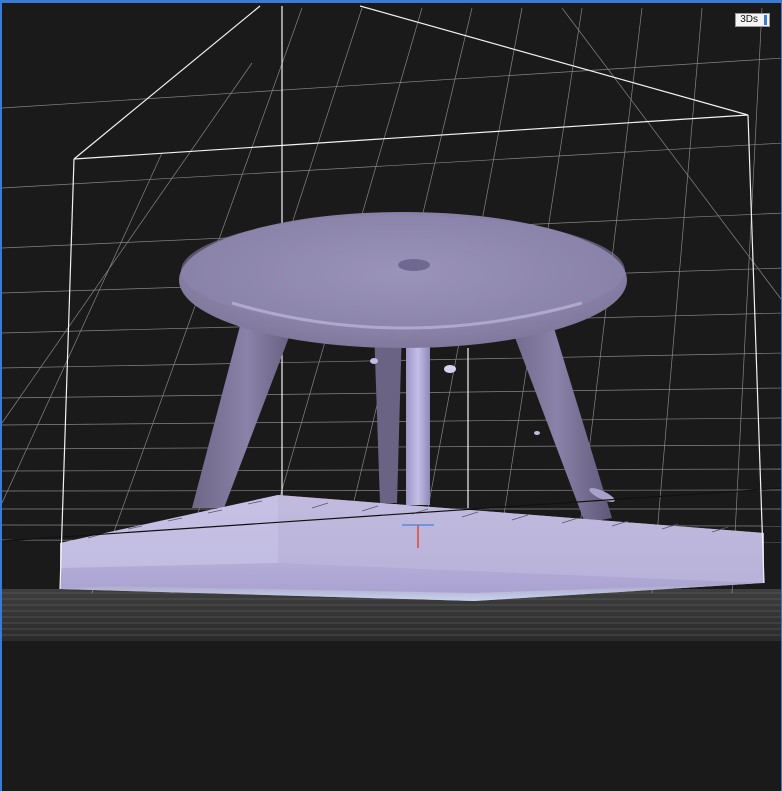  I want to click on stool-leg-back, so click(388, 415).